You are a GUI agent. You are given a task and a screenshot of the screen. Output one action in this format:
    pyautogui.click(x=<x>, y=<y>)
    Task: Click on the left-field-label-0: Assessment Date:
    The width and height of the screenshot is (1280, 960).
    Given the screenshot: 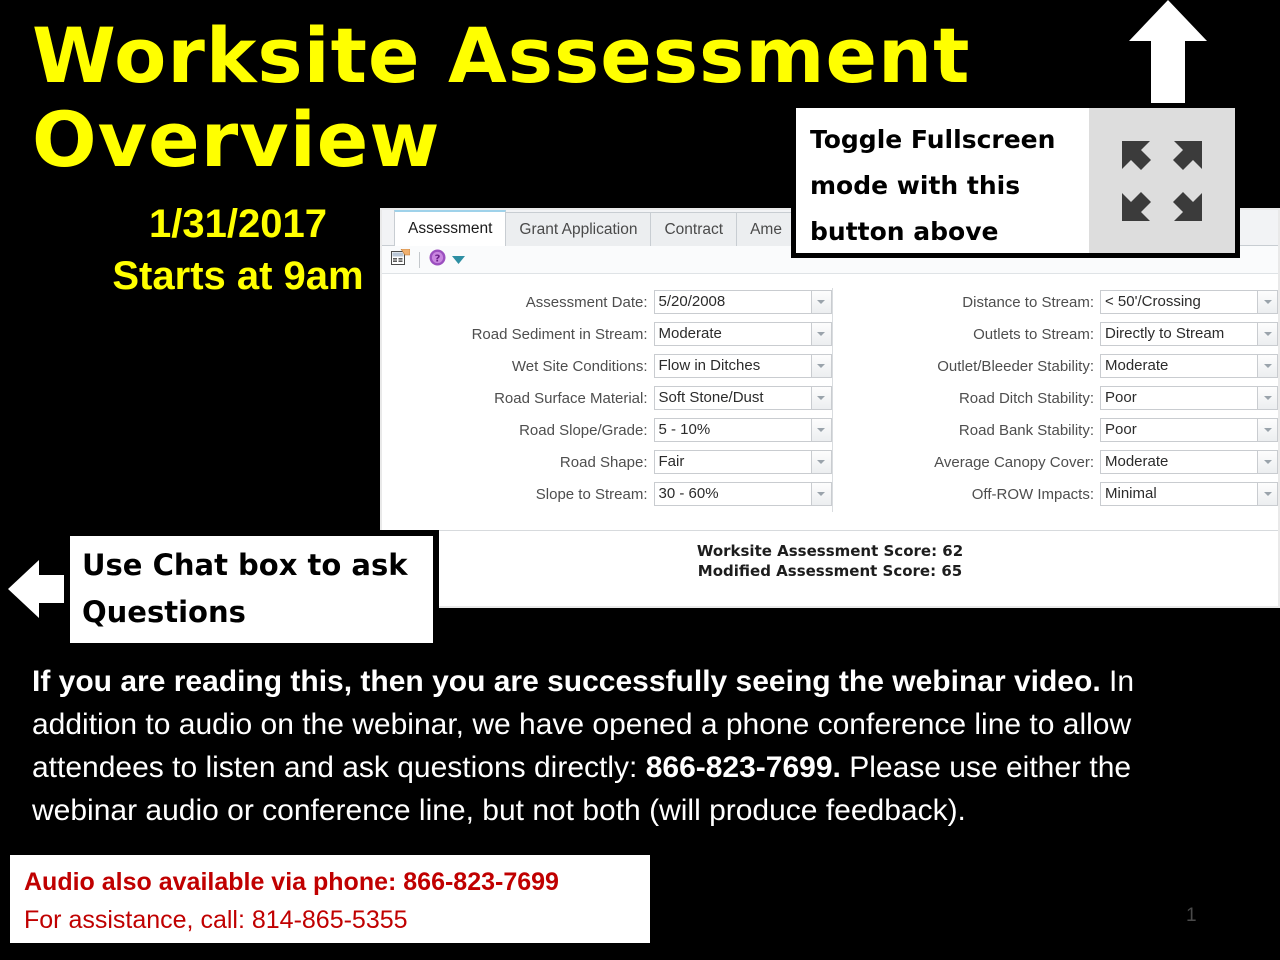 What is the action you would take?
    pyautogui.click(x=586, y=302)
    